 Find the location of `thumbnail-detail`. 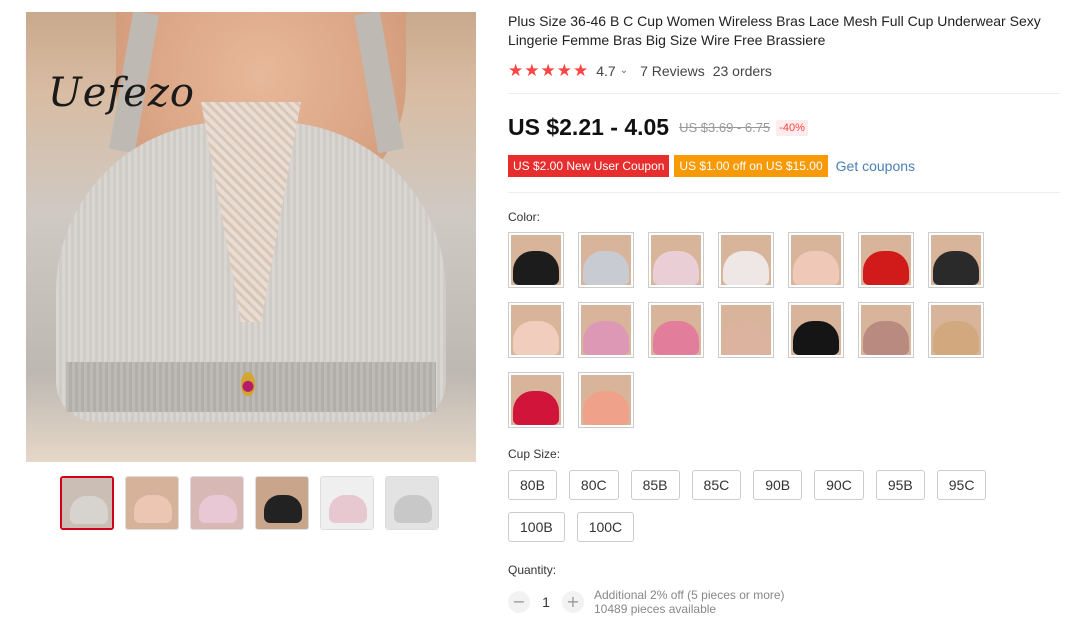

thumbnail-detail is located at coordinates (412, 503).